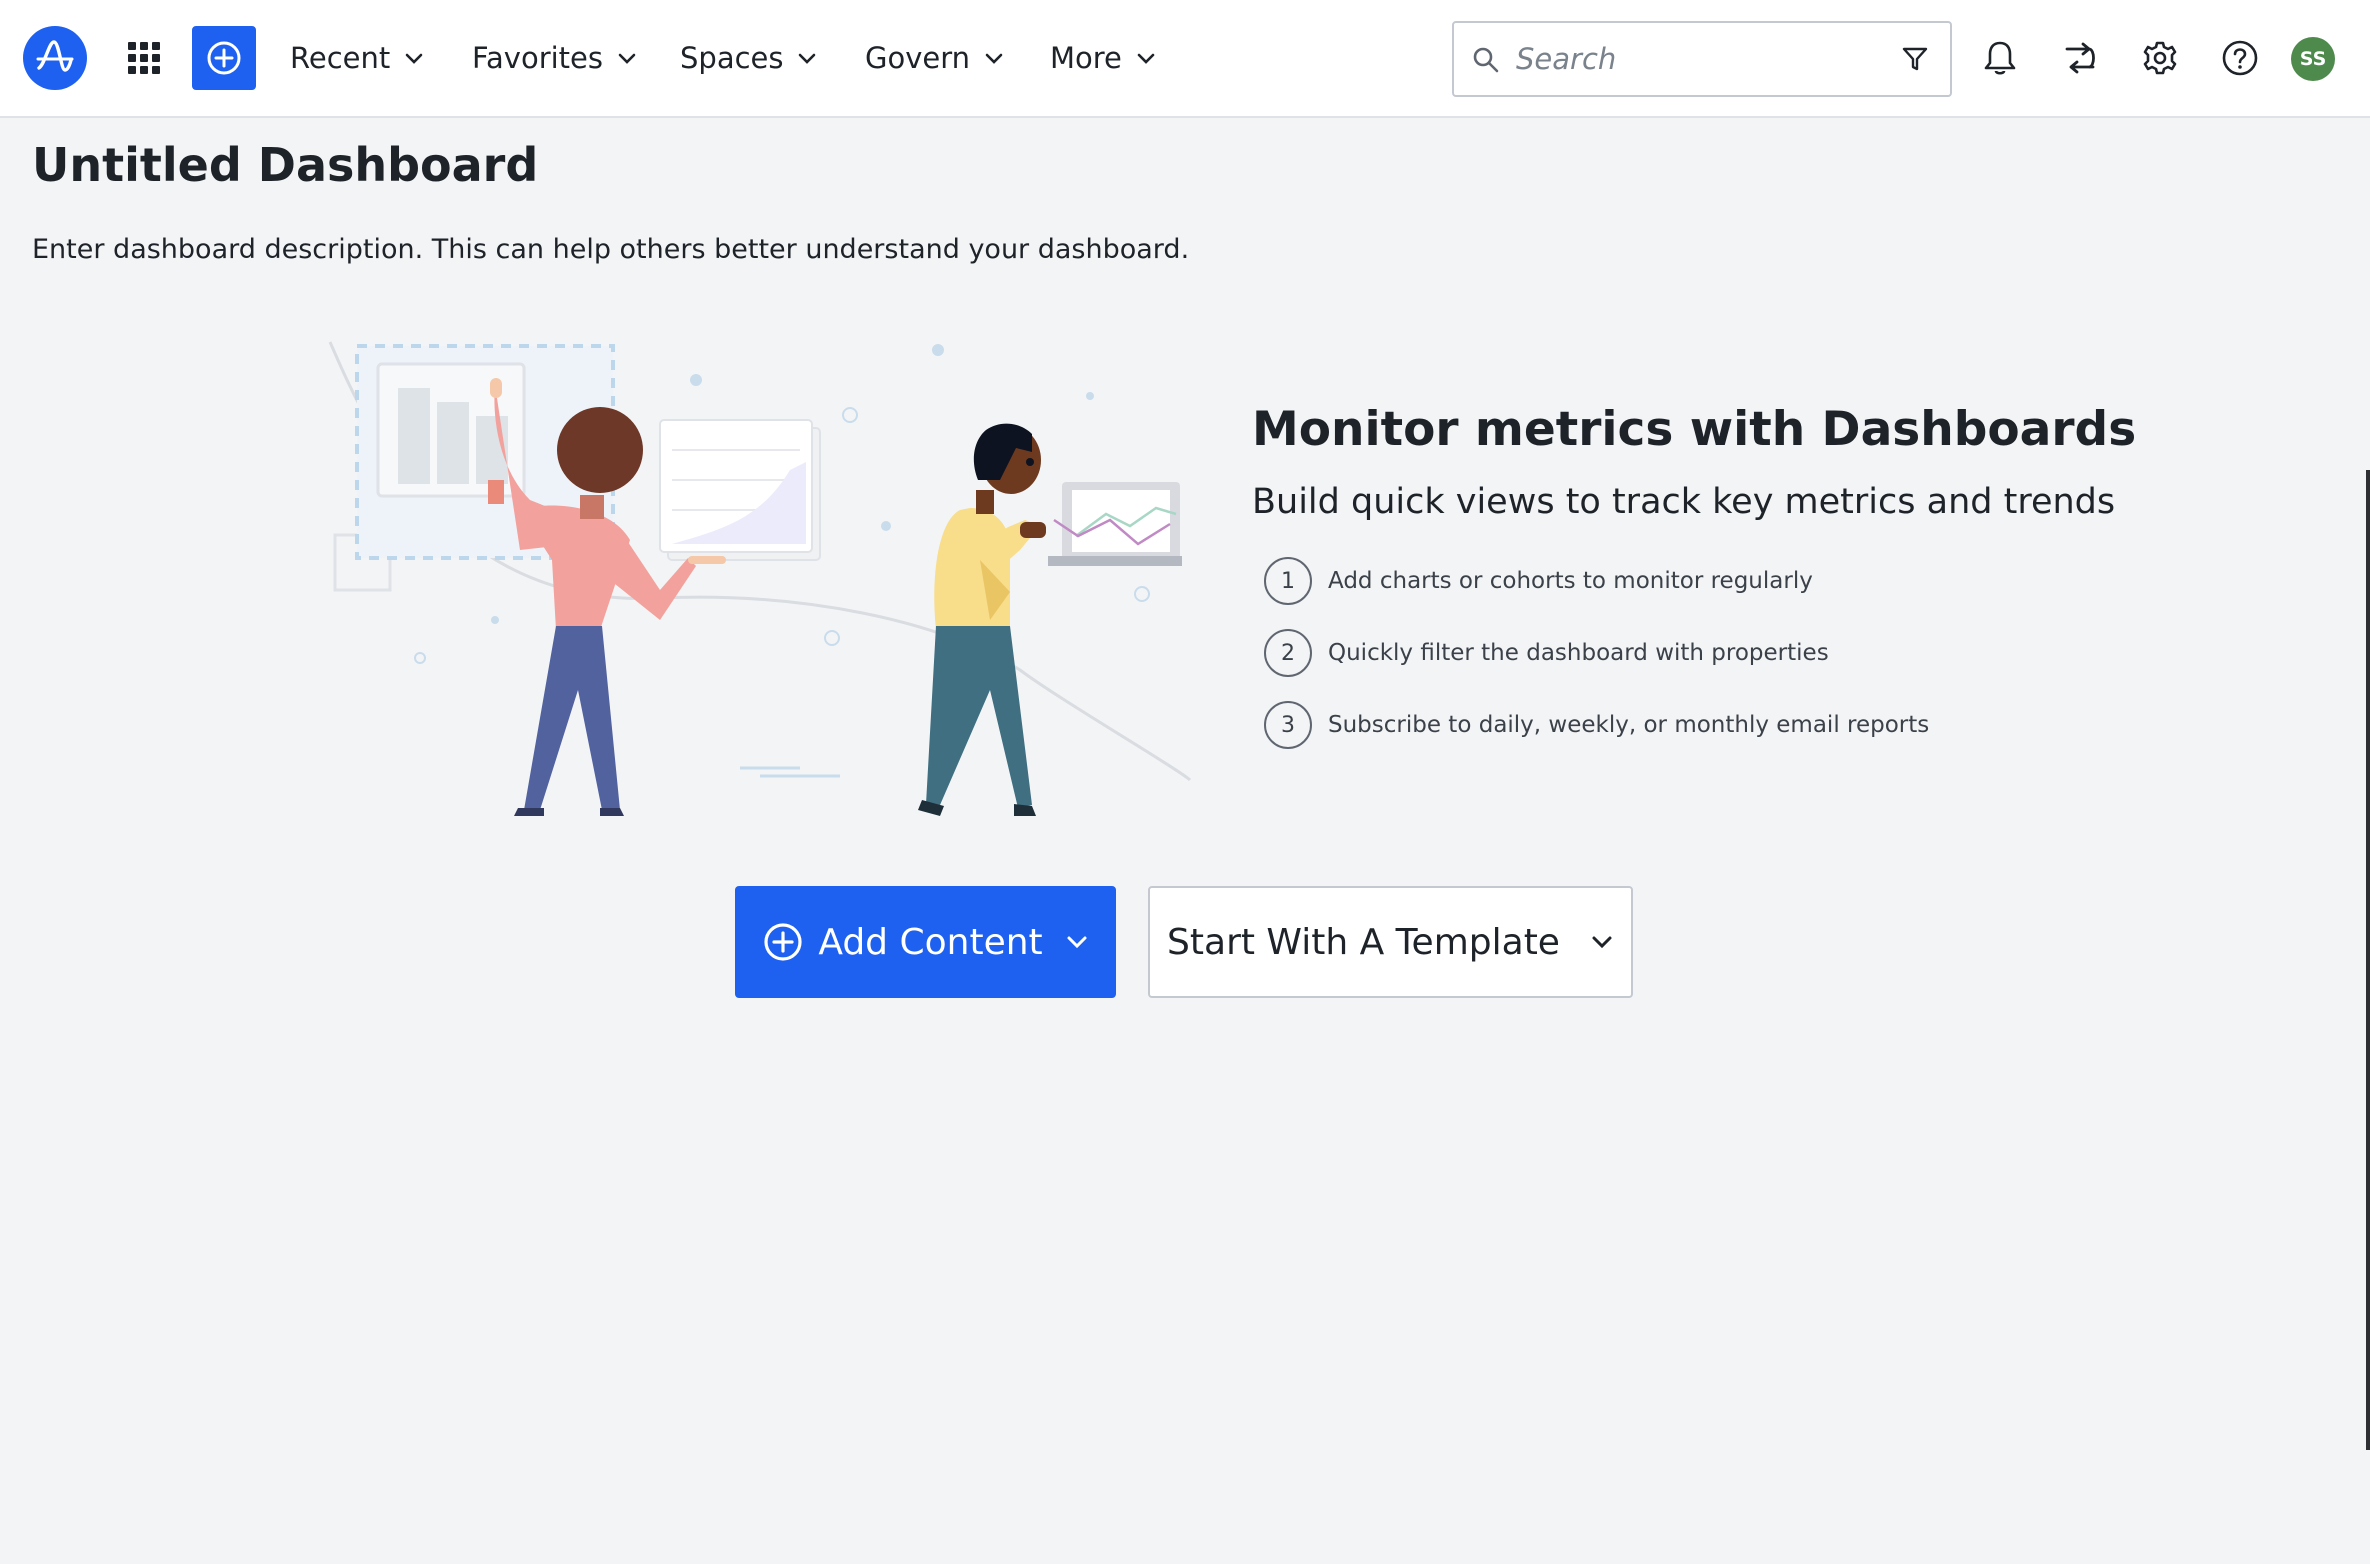  I want to click on swap-icon, so click(2080, 58).